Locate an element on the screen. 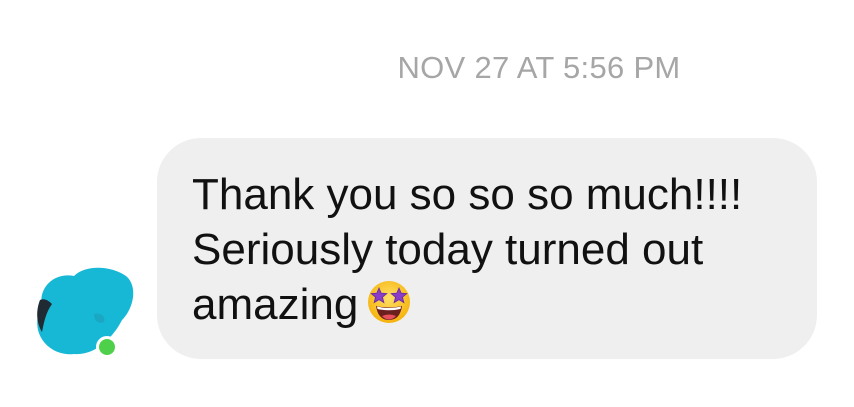 The width and height of the screenshot is (854, 407). message-line: Thank you so so so much!!!! is located at coordinates (467, 194).